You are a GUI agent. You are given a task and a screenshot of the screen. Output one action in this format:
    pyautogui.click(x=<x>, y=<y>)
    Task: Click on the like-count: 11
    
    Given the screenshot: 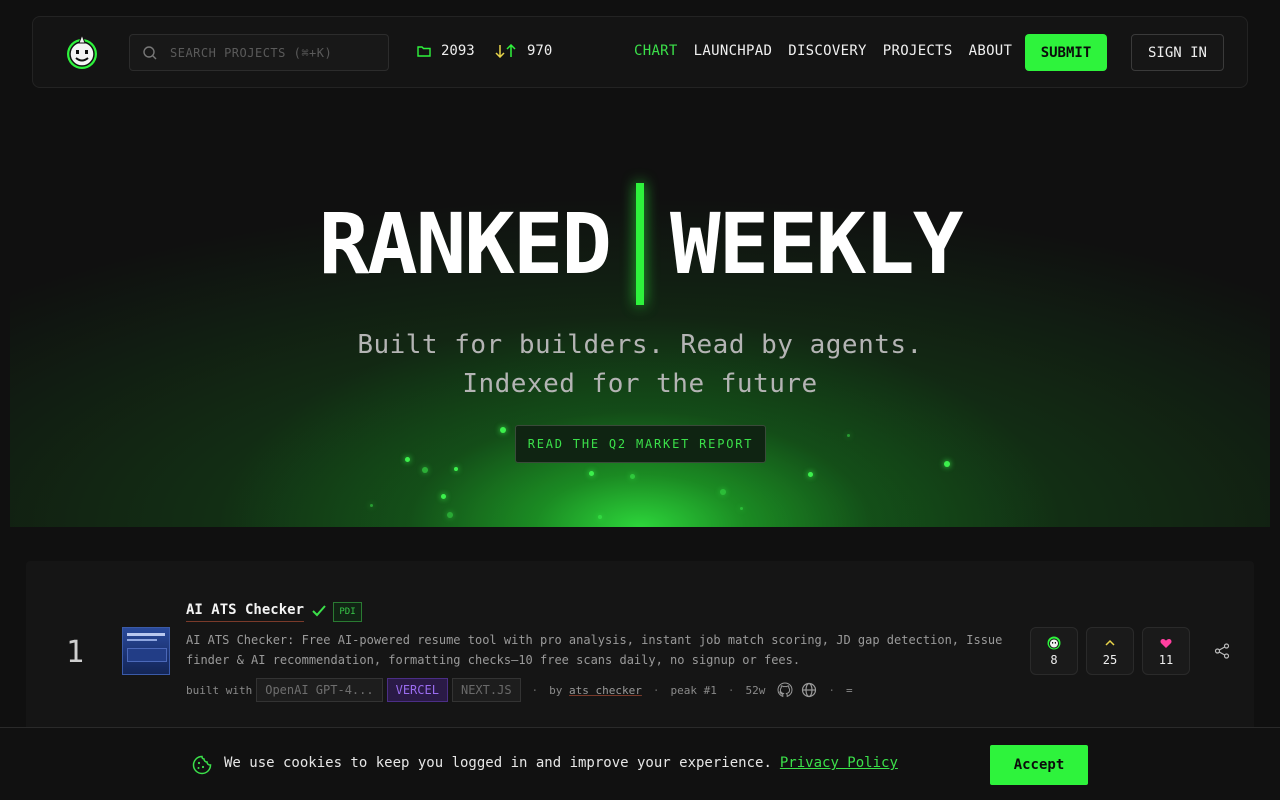 What is the action you would take?
    pyautogui.click(x=1166, y=660)
    